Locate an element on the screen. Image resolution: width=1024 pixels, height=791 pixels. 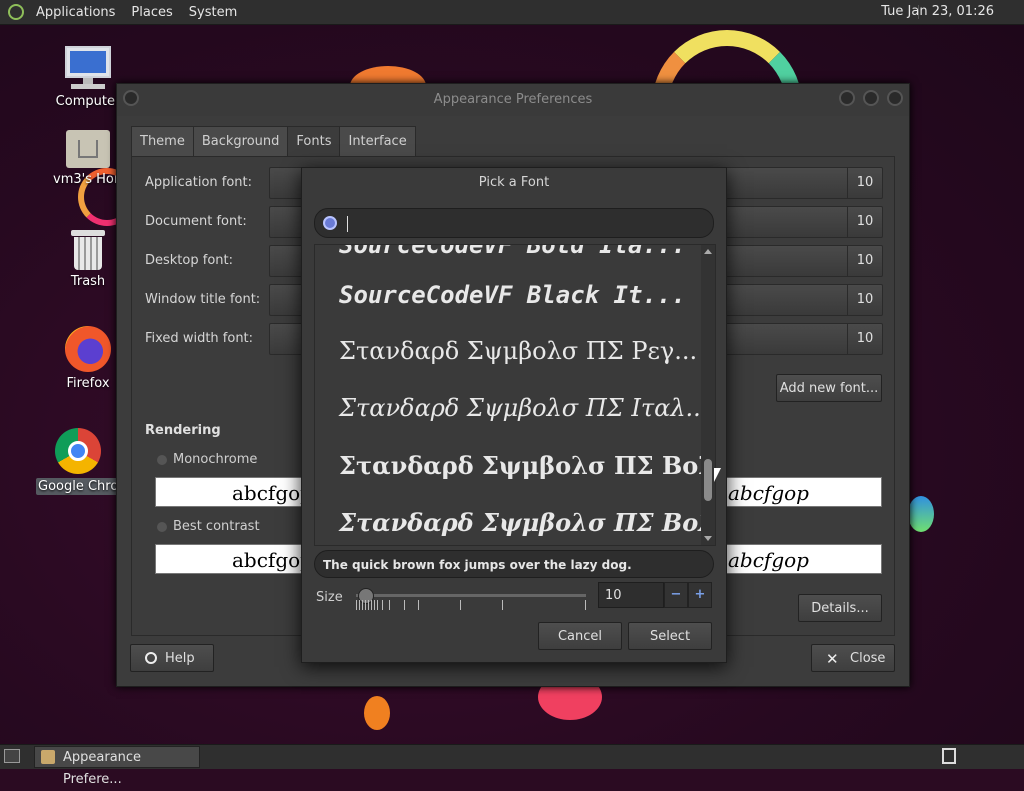
computer-icon is located at coordinates (88, 68).